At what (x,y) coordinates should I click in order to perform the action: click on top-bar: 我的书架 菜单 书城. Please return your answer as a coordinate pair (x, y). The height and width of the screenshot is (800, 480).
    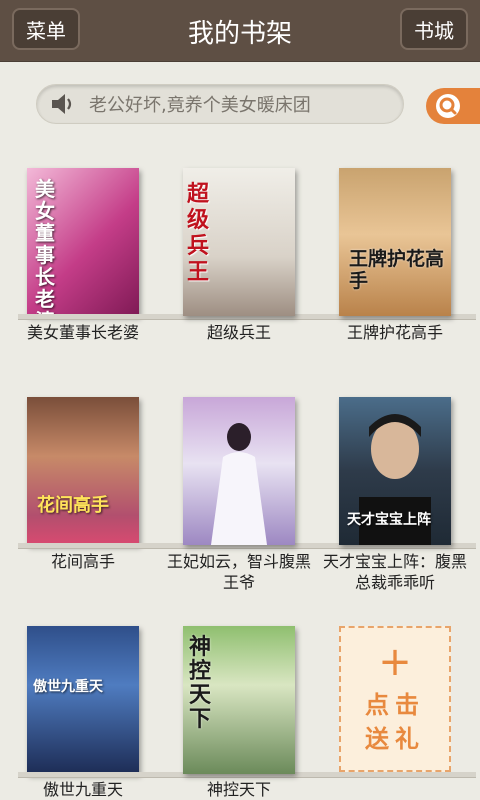
    Looking at the image, I should click on (240, 31).